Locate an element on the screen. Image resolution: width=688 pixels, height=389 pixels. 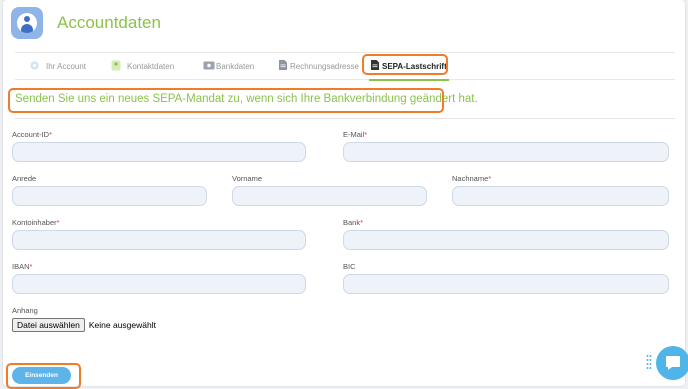
tab-rechnungsadresse: Rechnungsadresse is located at coordinates (319, 66).